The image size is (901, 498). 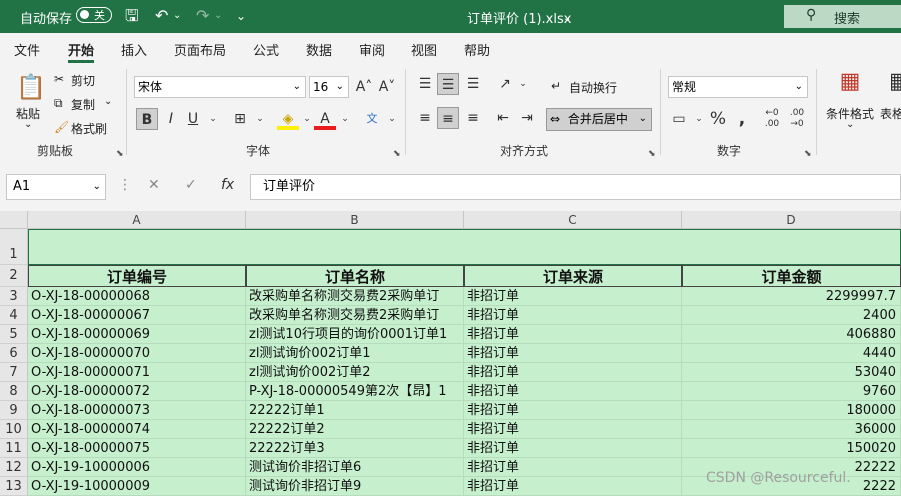 What do you see at coordinates (14, 334) in the screenshot?
I see `row-header: 5` at bounding box center [14, 334].